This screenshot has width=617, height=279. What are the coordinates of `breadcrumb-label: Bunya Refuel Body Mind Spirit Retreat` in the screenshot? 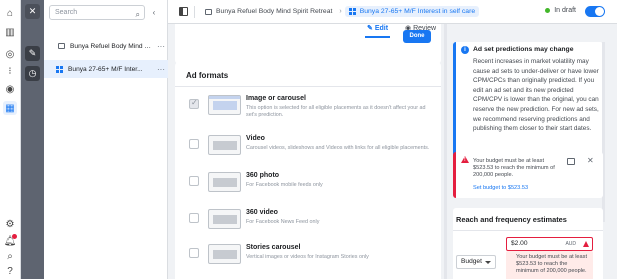 It's located at (274, 11).